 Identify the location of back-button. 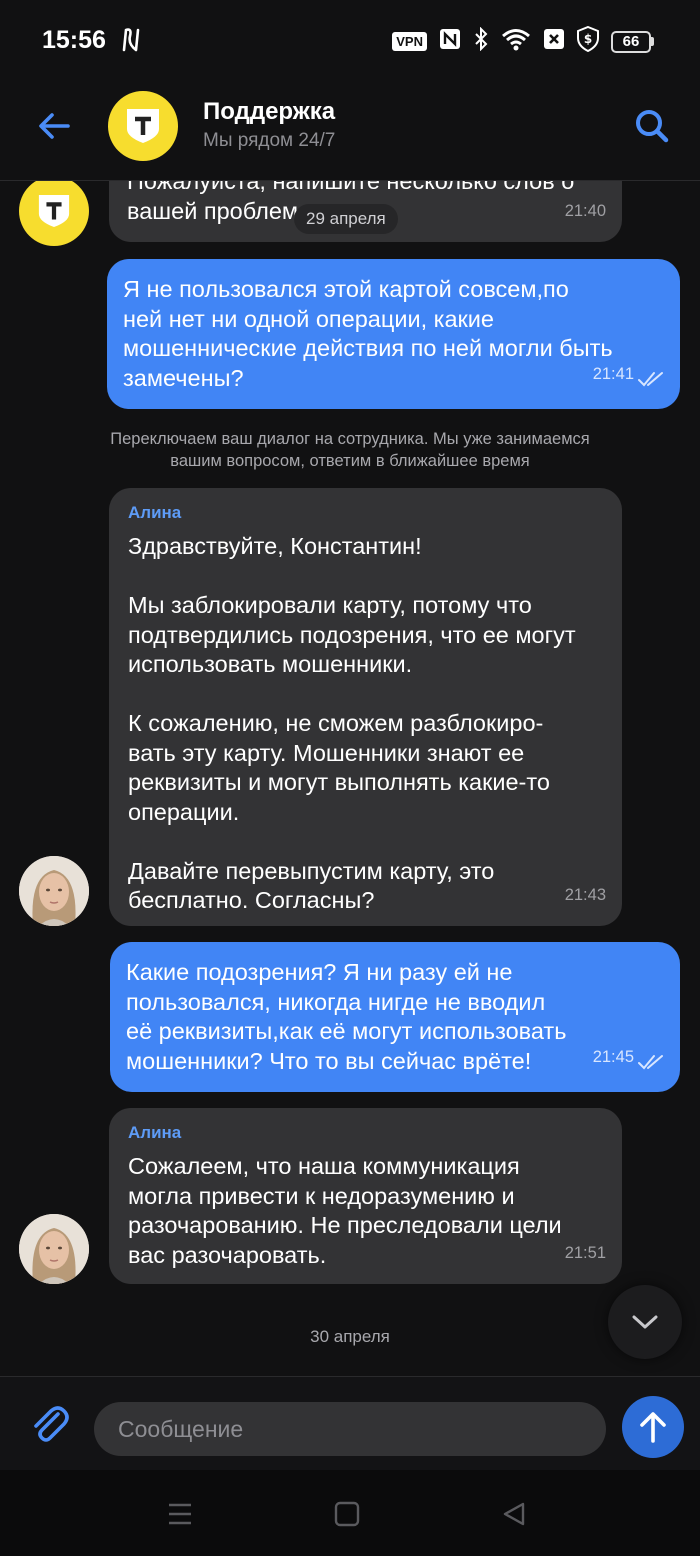
(54, 126).